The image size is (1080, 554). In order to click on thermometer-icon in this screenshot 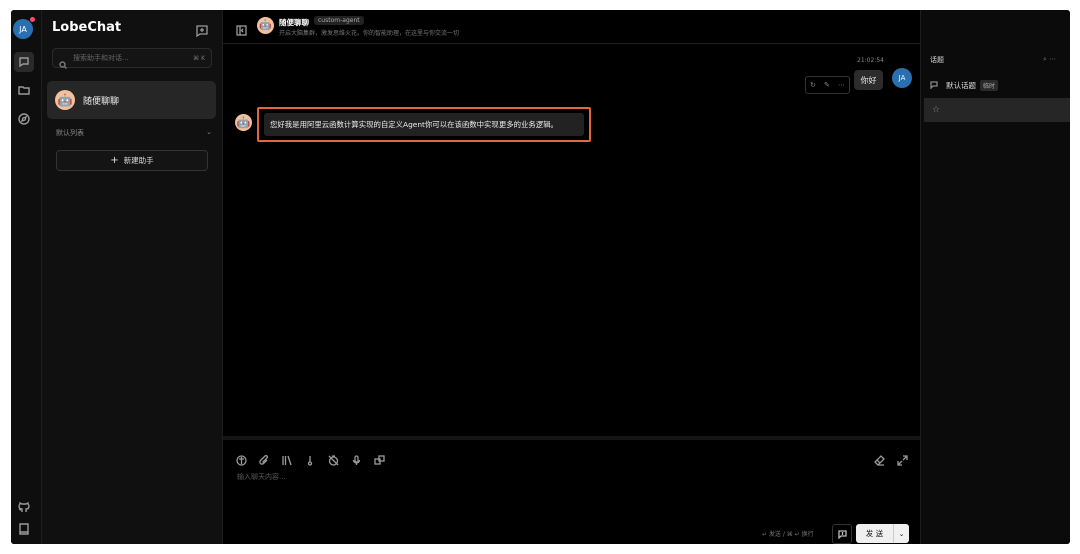, I will do `click(310, 461)`.